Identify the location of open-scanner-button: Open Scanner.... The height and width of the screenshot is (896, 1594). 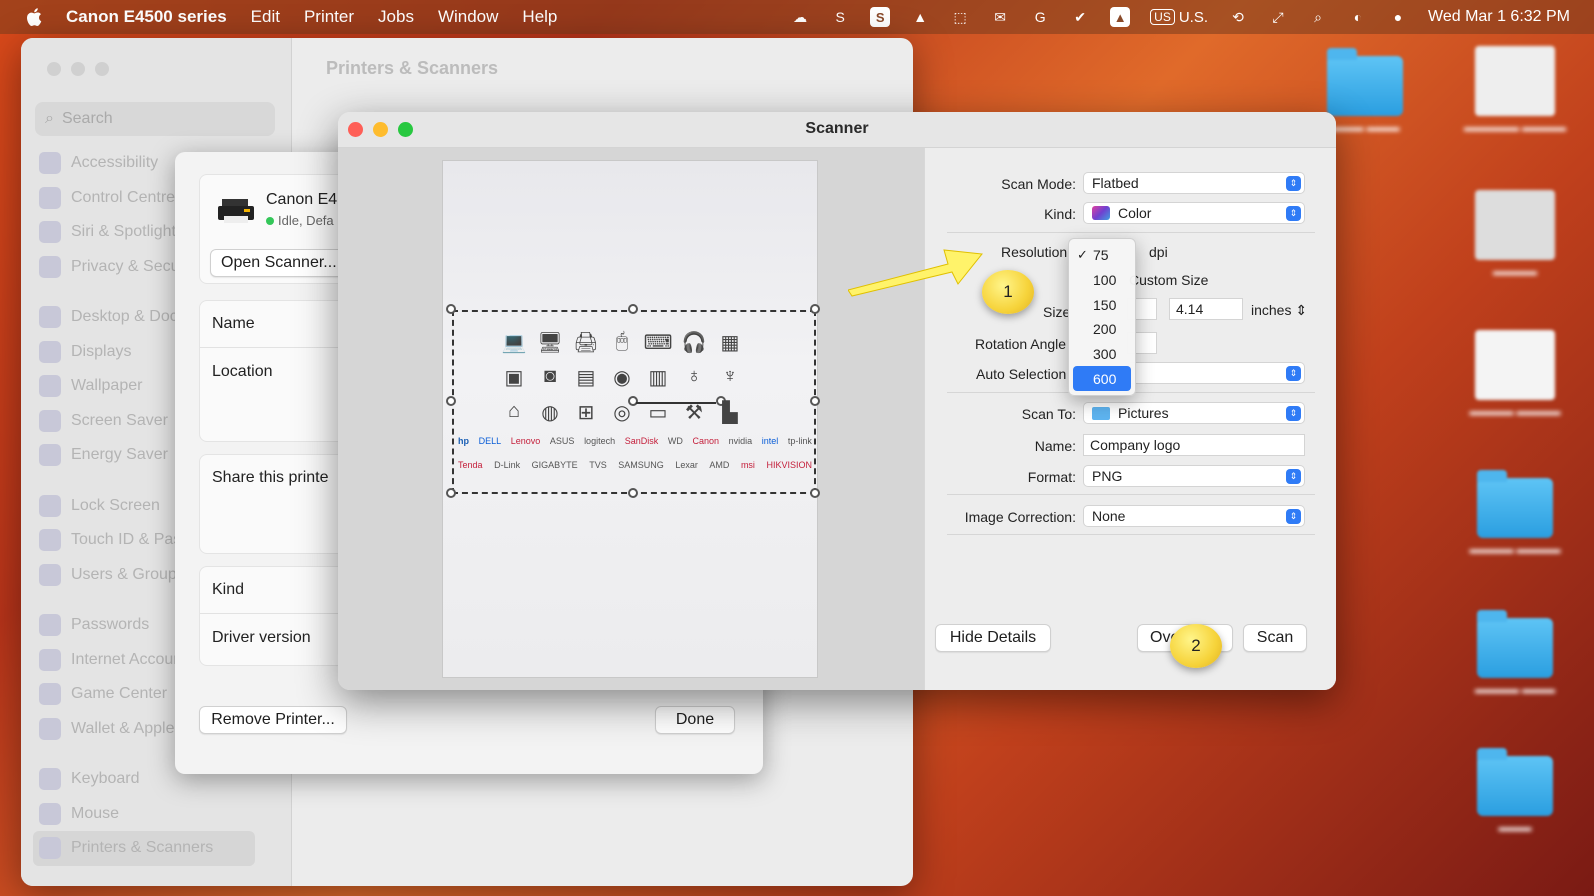
(280, 263).